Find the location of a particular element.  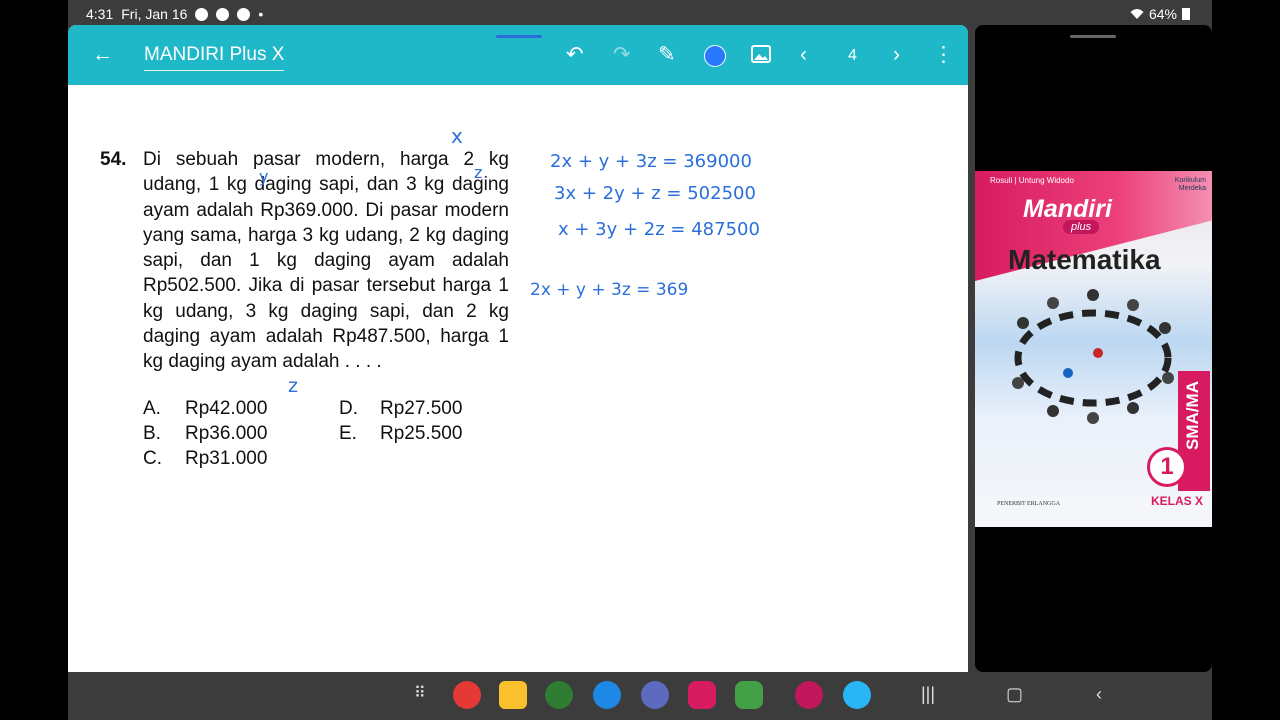

handwritten-equation-2: 3x + 2y + z = 502500 is located at coordinates (655, 193).